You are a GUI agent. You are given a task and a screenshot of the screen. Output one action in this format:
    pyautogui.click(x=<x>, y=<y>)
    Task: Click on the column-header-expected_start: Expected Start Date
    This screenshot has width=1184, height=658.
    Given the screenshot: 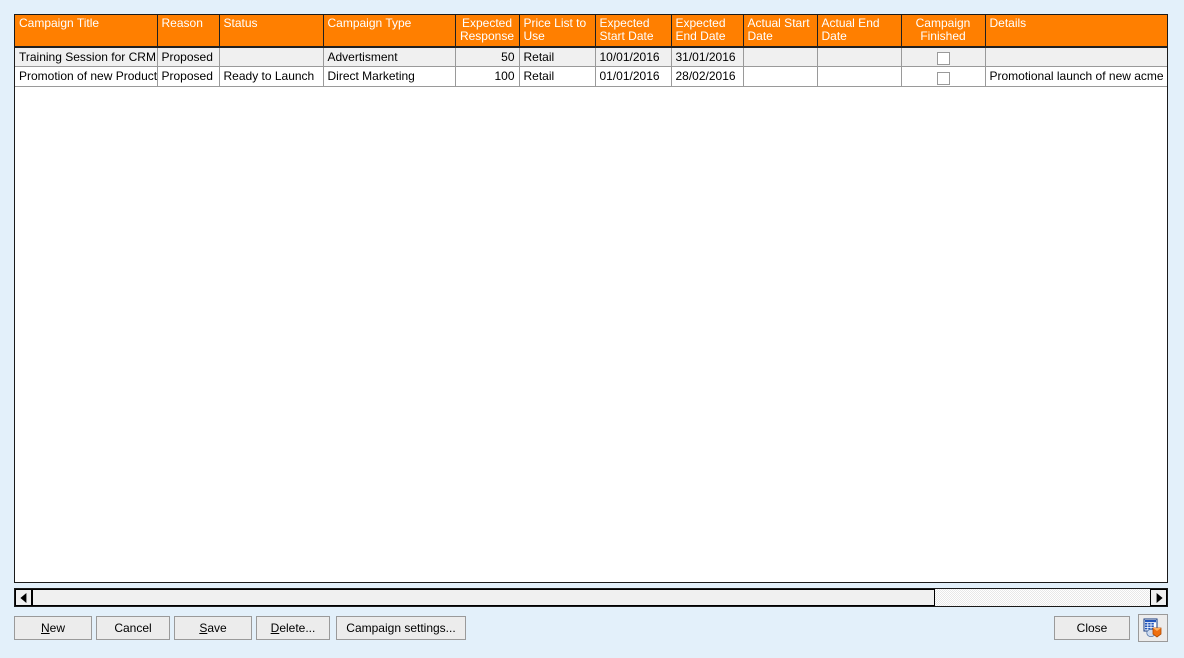 What is the action you would take?
    pyautogui.click(x=633, y=31)
    